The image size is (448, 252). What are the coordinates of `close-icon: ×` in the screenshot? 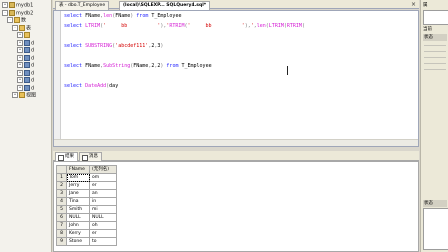 It's located at (413, 4).